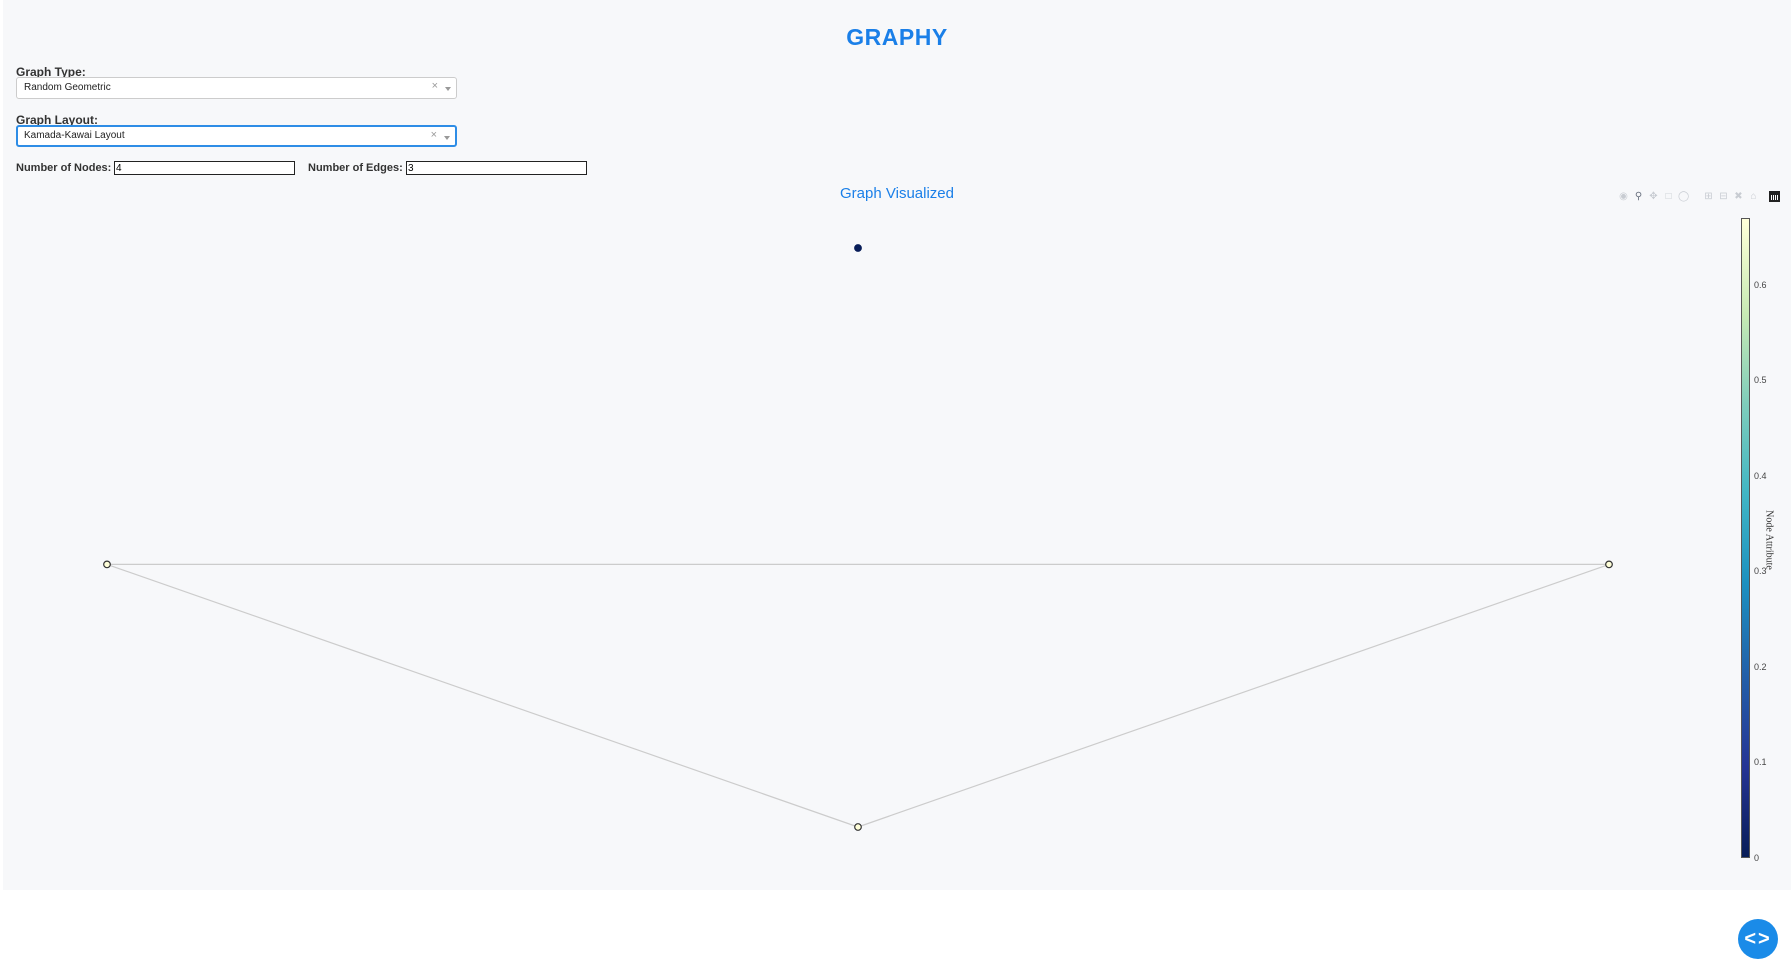 Image resolution: width=1791 pixels, height=979 pixels. What do you see at coordinates (1745, 538) in the screenshot?
I see `colorbar` at bounding box center [1745, 538].